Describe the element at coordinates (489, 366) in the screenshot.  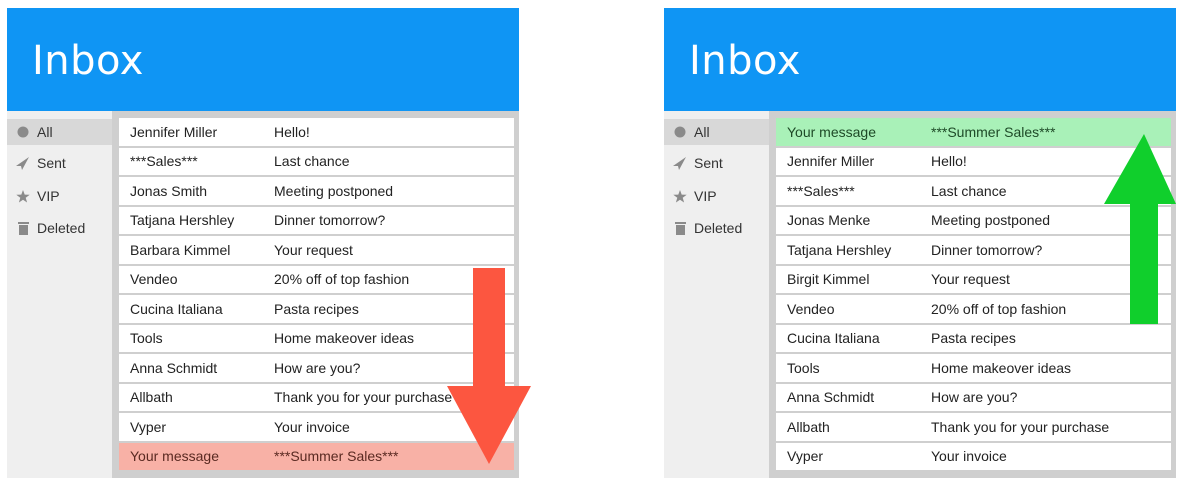
I see `arrow-down-icon` at that location.